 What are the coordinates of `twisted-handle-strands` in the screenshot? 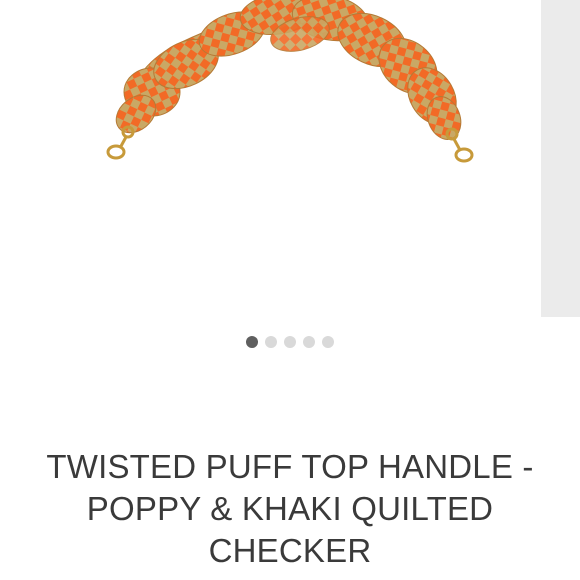 It's located at (288, 70).